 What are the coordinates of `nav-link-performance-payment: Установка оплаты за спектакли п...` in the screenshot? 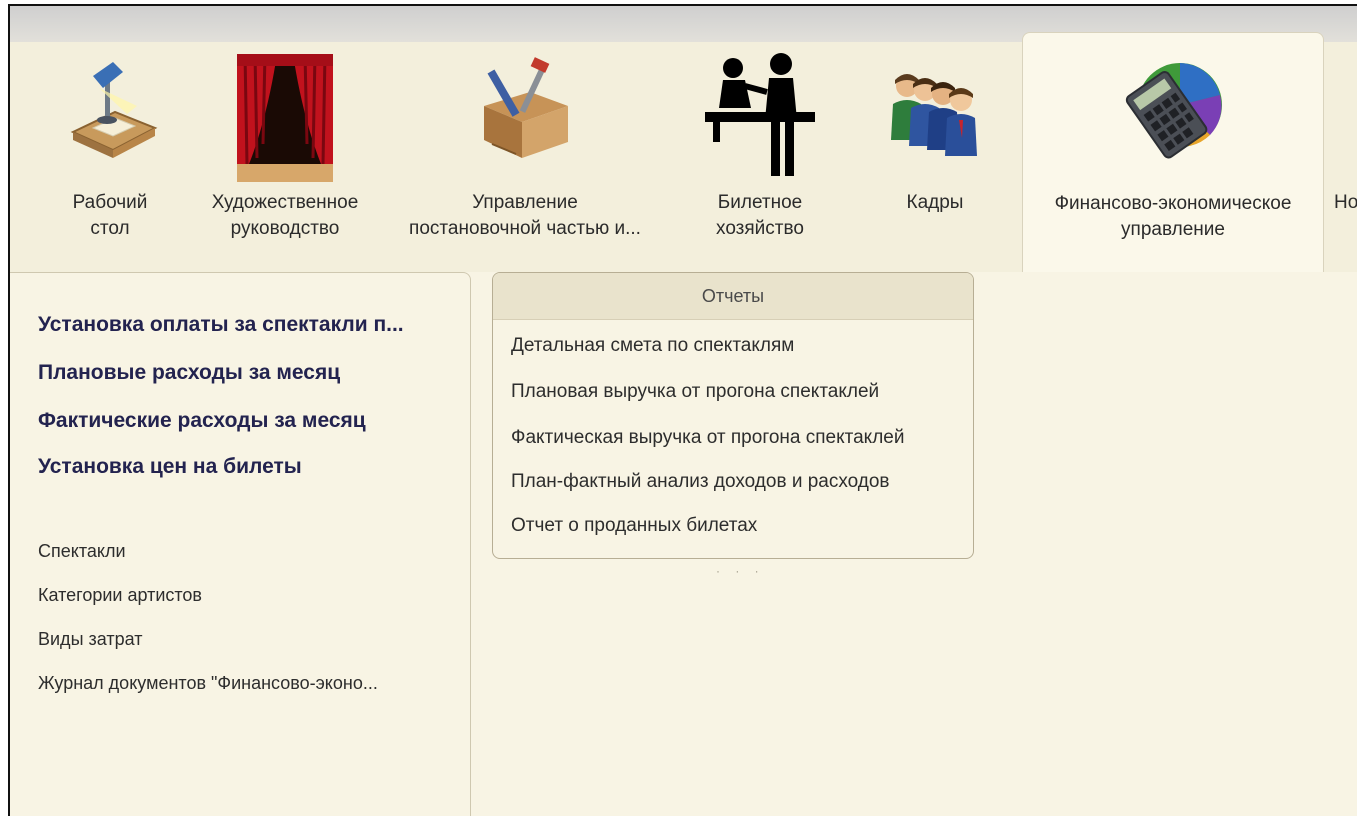 It's located at (221, 325).